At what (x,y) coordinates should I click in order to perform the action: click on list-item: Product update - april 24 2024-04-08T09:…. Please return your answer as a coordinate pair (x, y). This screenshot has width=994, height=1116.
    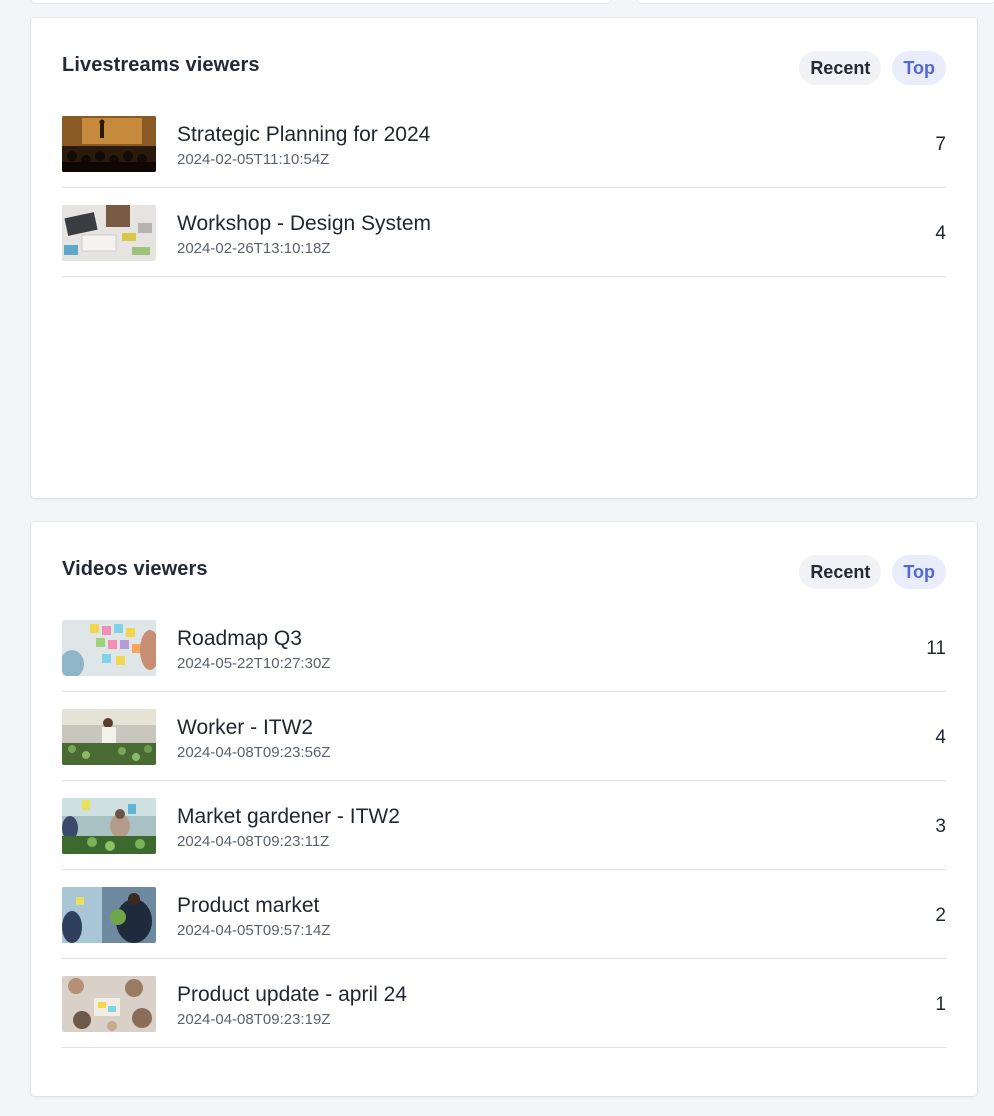
    Looking at the image, I should click on (504, 1003).